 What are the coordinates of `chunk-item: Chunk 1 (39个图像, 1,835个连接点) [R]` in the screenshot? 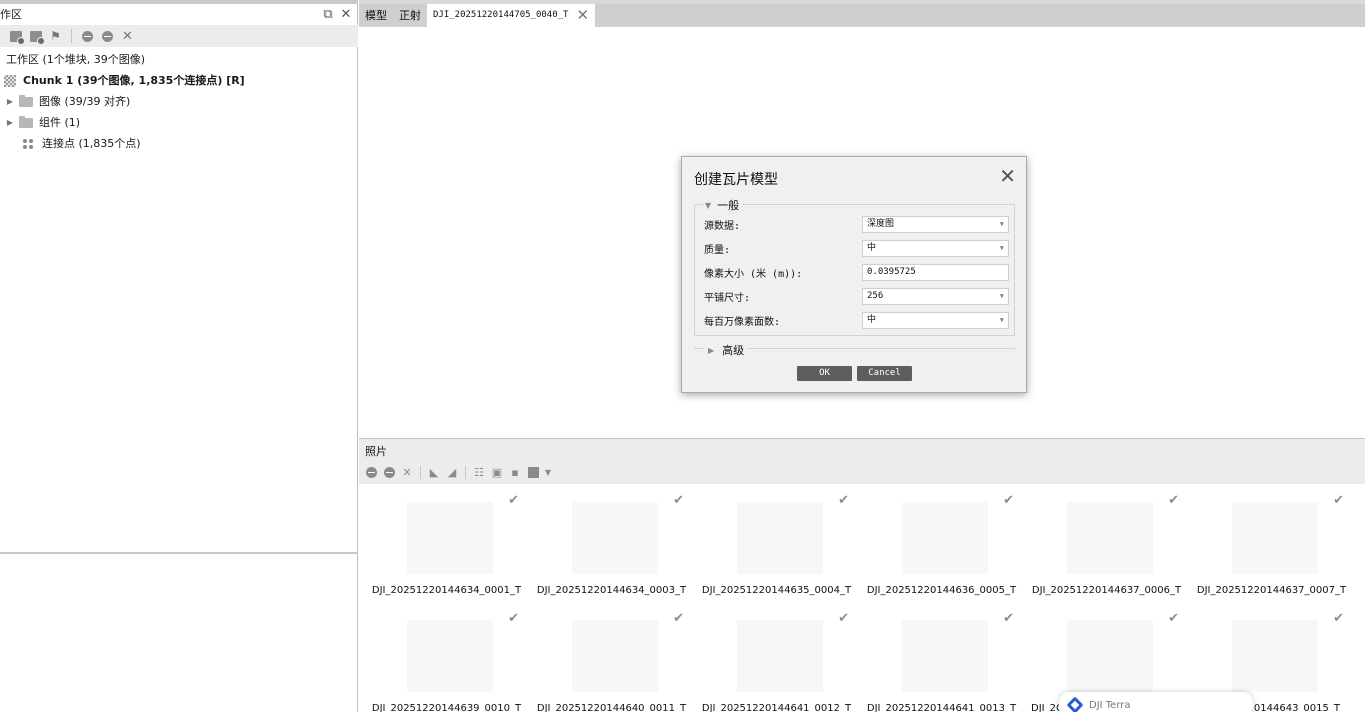 It's located at (179, 80).